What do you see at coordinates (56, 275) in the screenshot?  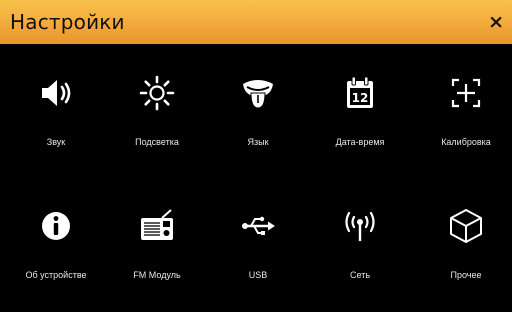 I see `tile-label: Об устройстве` at bounding box center [56, 275].